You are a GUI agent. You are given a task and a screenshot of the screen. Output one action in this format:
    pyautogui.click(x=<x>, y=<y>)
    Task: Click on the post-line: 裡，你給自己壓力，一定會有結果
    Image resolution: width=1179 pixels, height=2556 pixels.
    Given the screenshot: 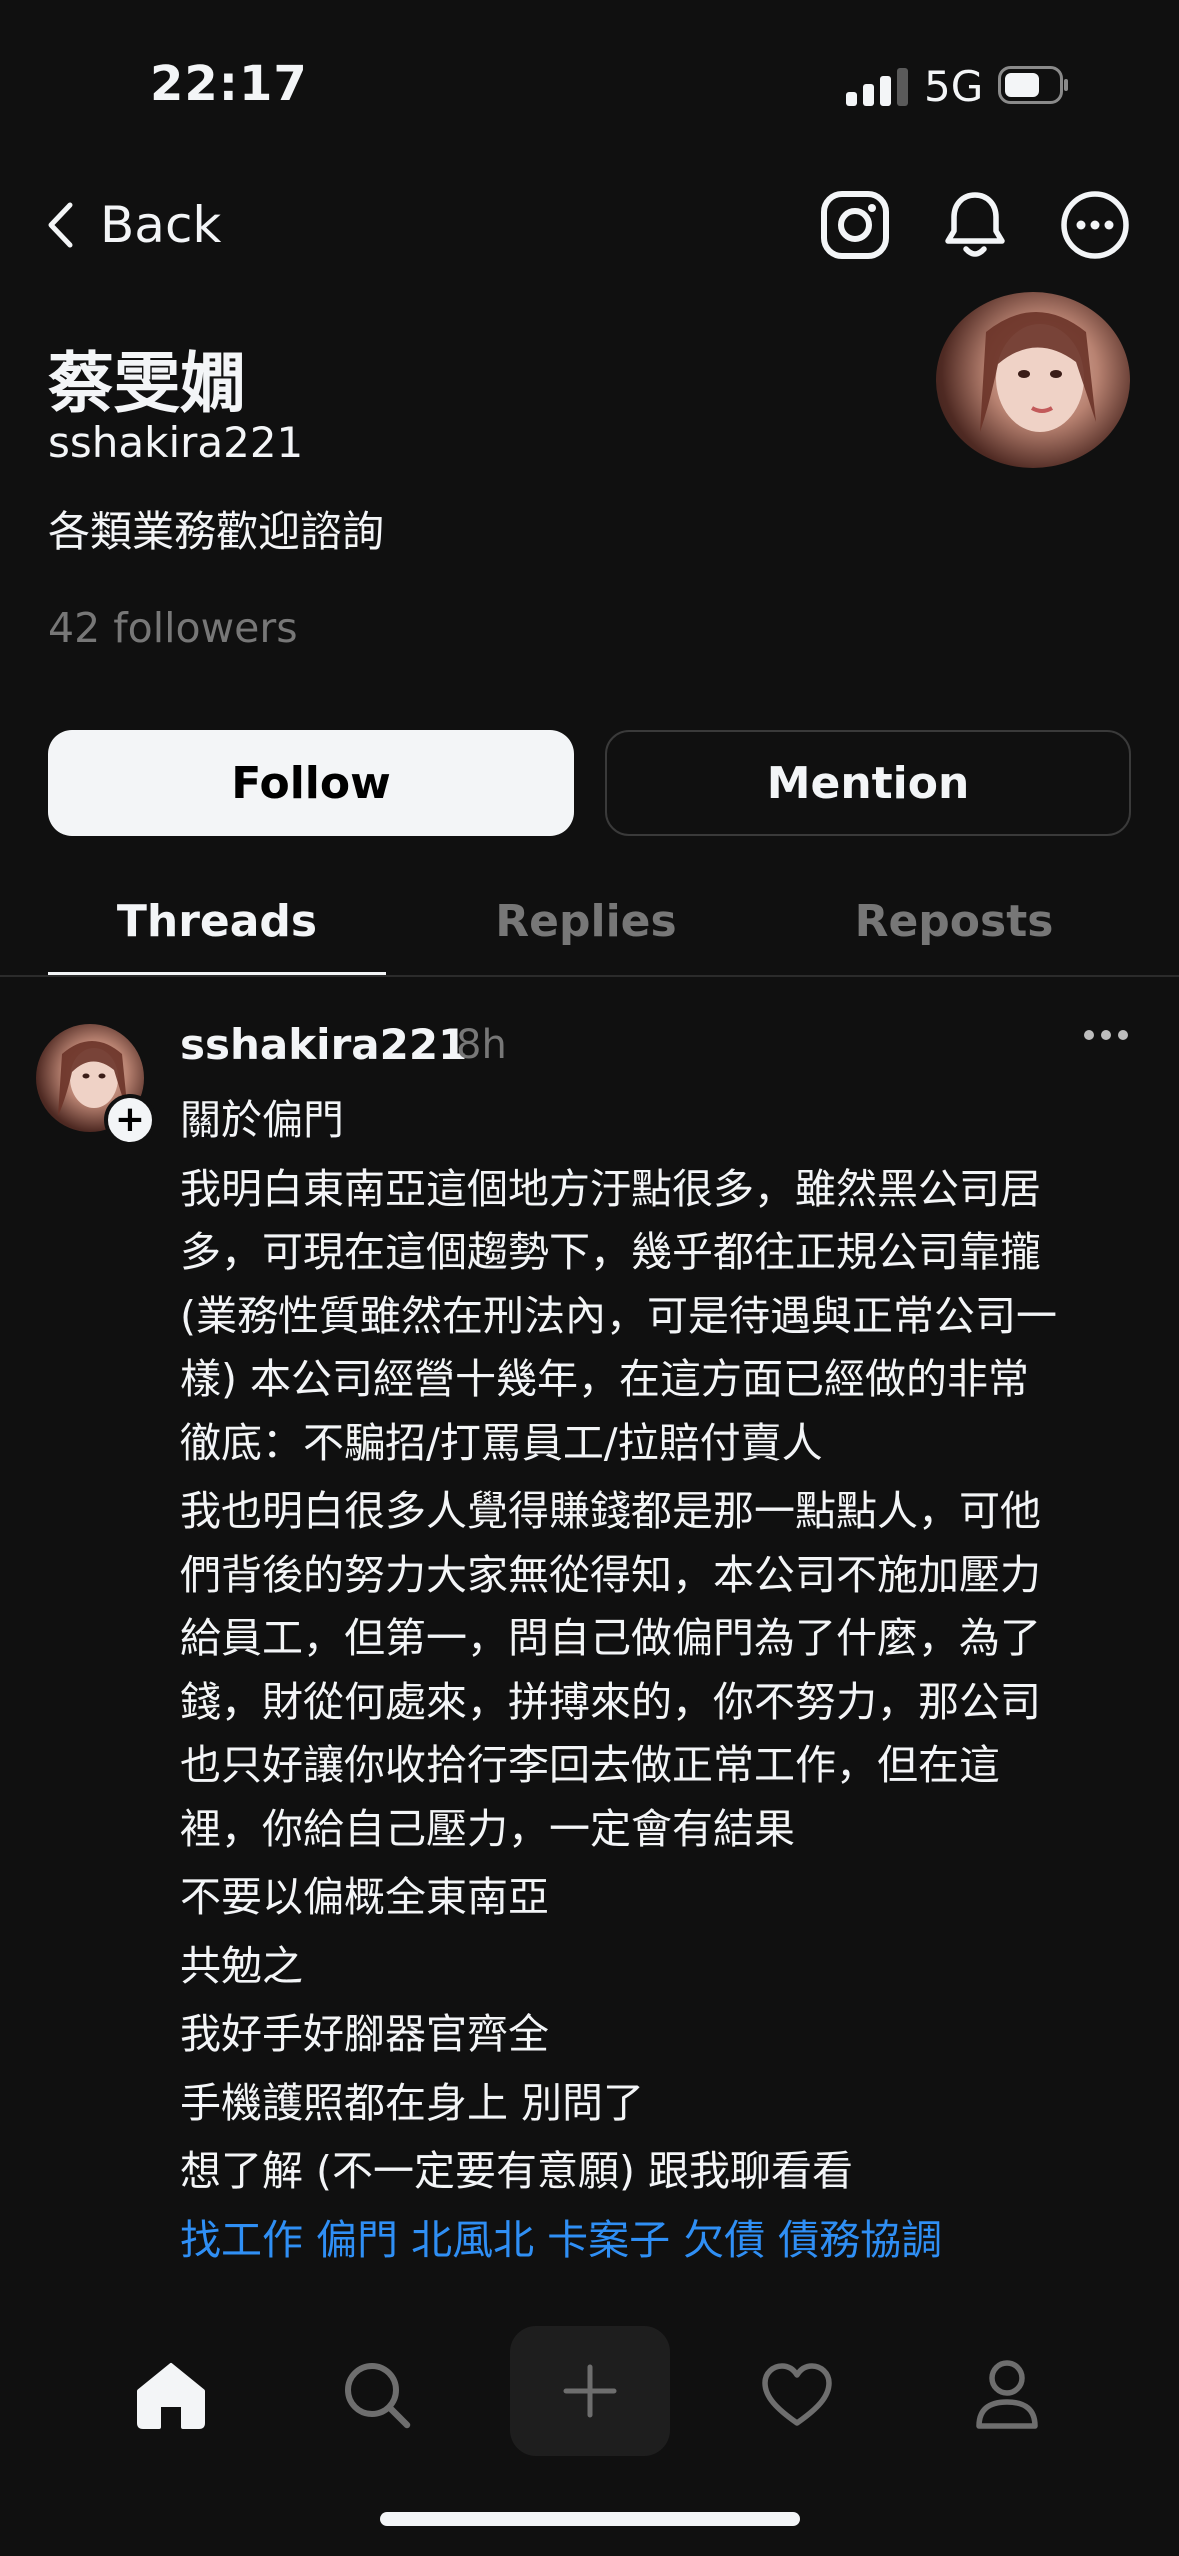 What is the action you would take?
    pyautogui.click(x=487, y=1828)
    